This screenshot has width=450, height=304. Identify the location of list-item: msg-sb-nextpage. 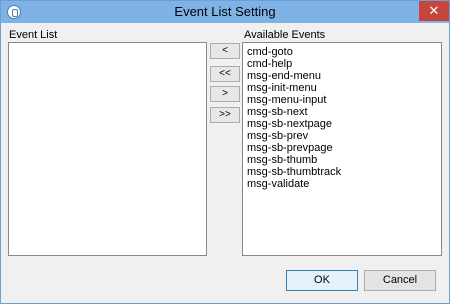
(342, 124).